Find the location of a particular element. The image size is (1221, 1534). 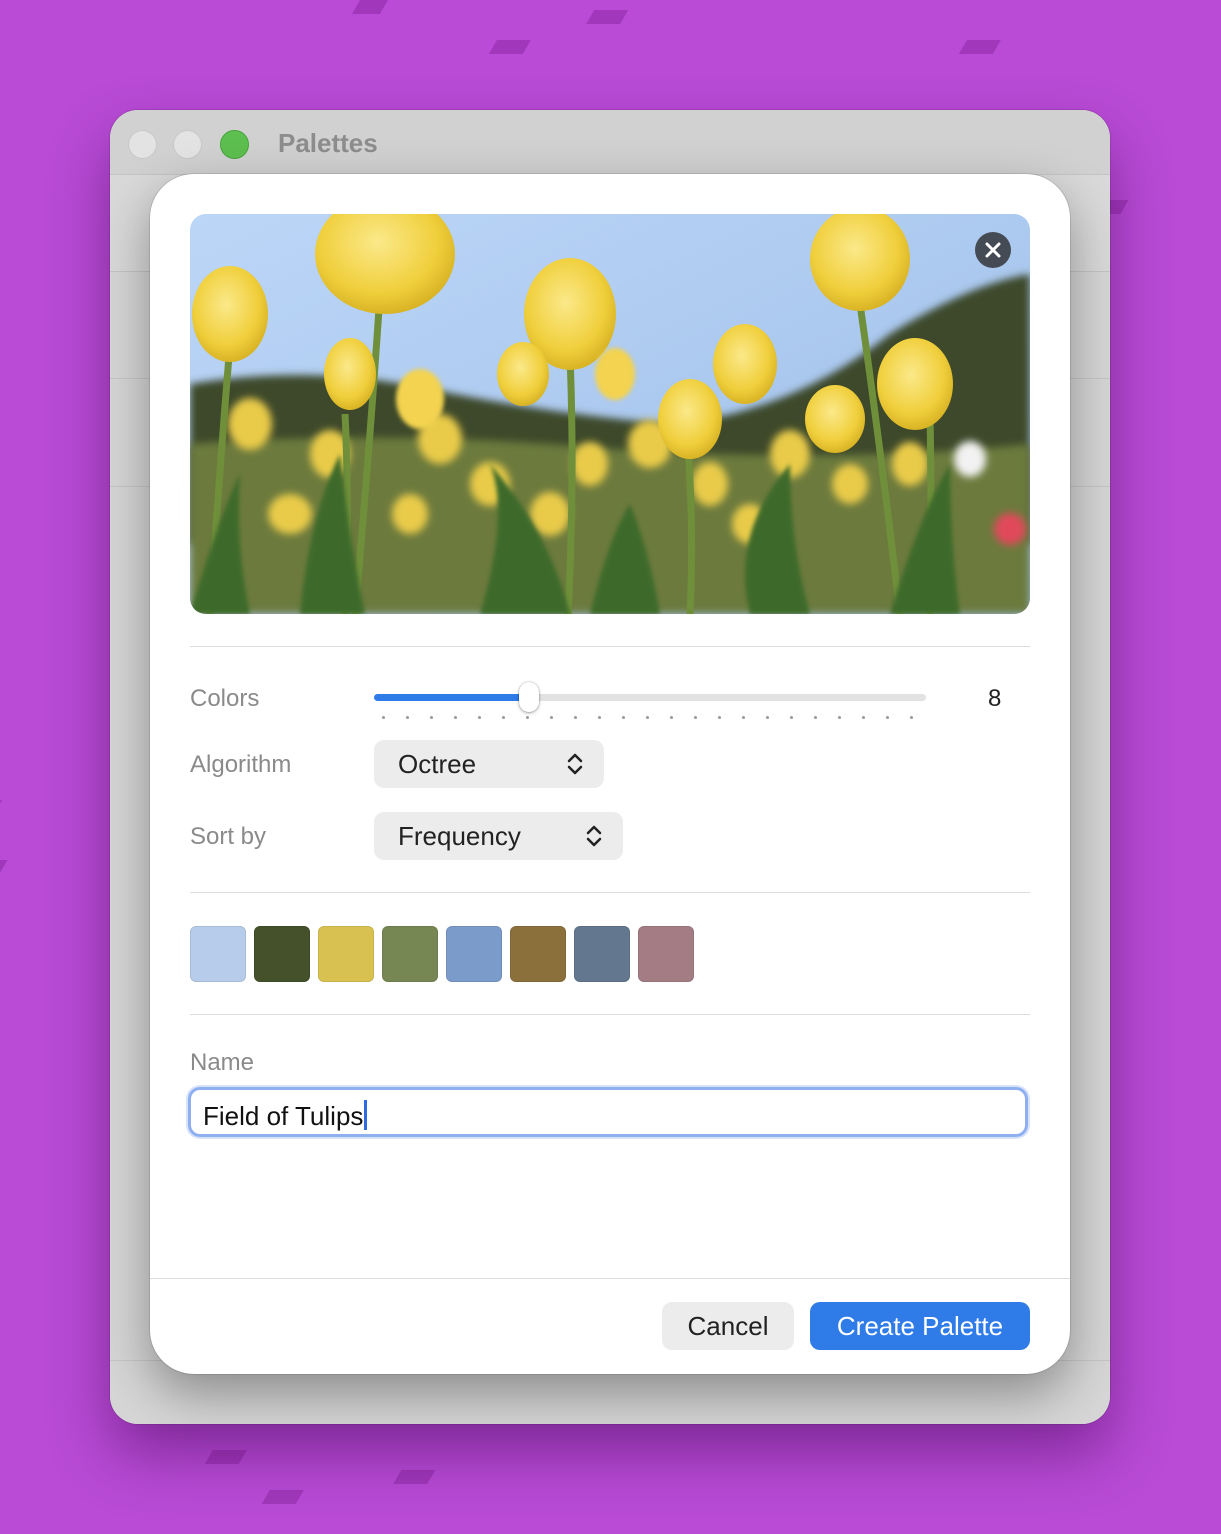

window-minimize-button is located at coordinates (187, 144).